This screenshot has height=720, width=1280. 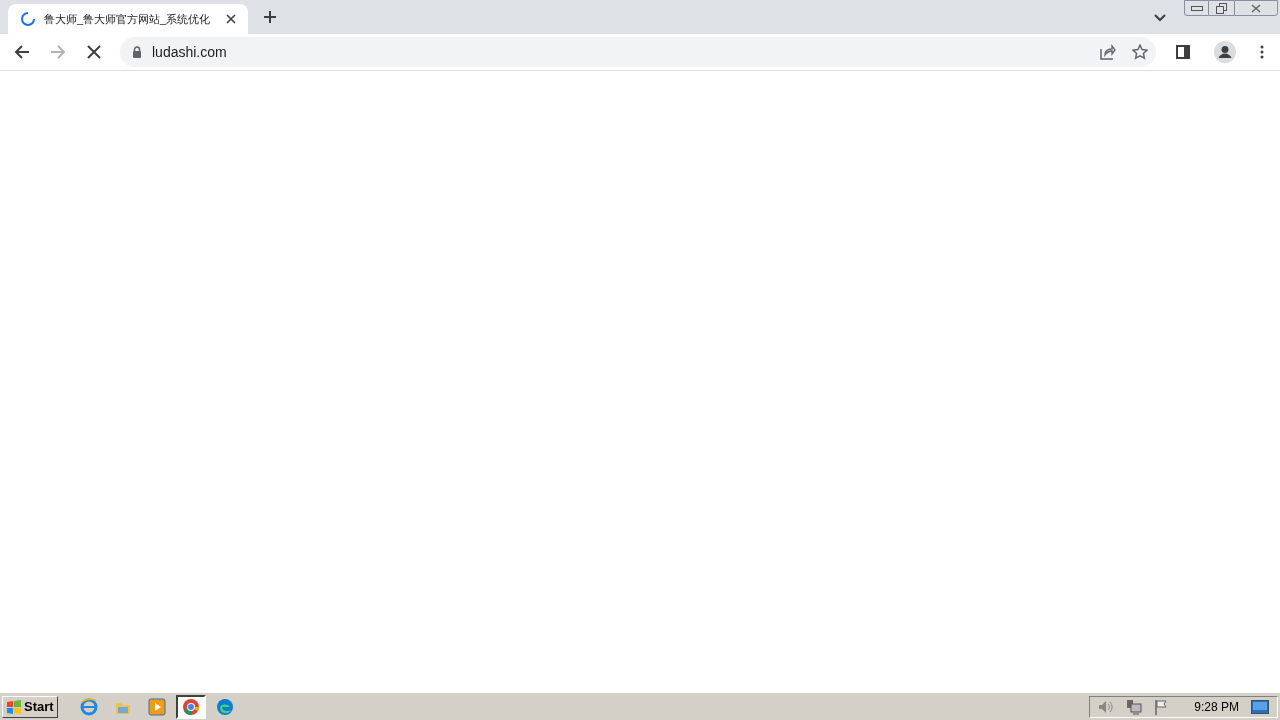 What do you see at coordinates (58, 52) in the screenshot?
I see `forward-arrow-icon` at bounding box center [58, 52].